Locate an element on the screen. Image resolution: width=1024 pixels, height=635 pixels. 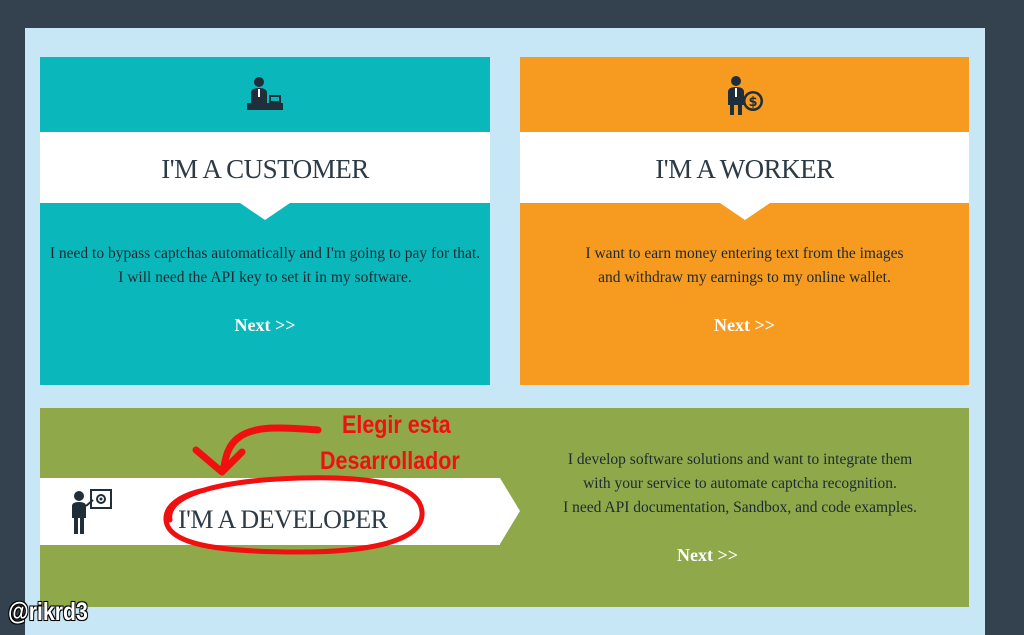
worker-title-band: I'M A WORKER is located at coordinates (744, 176).